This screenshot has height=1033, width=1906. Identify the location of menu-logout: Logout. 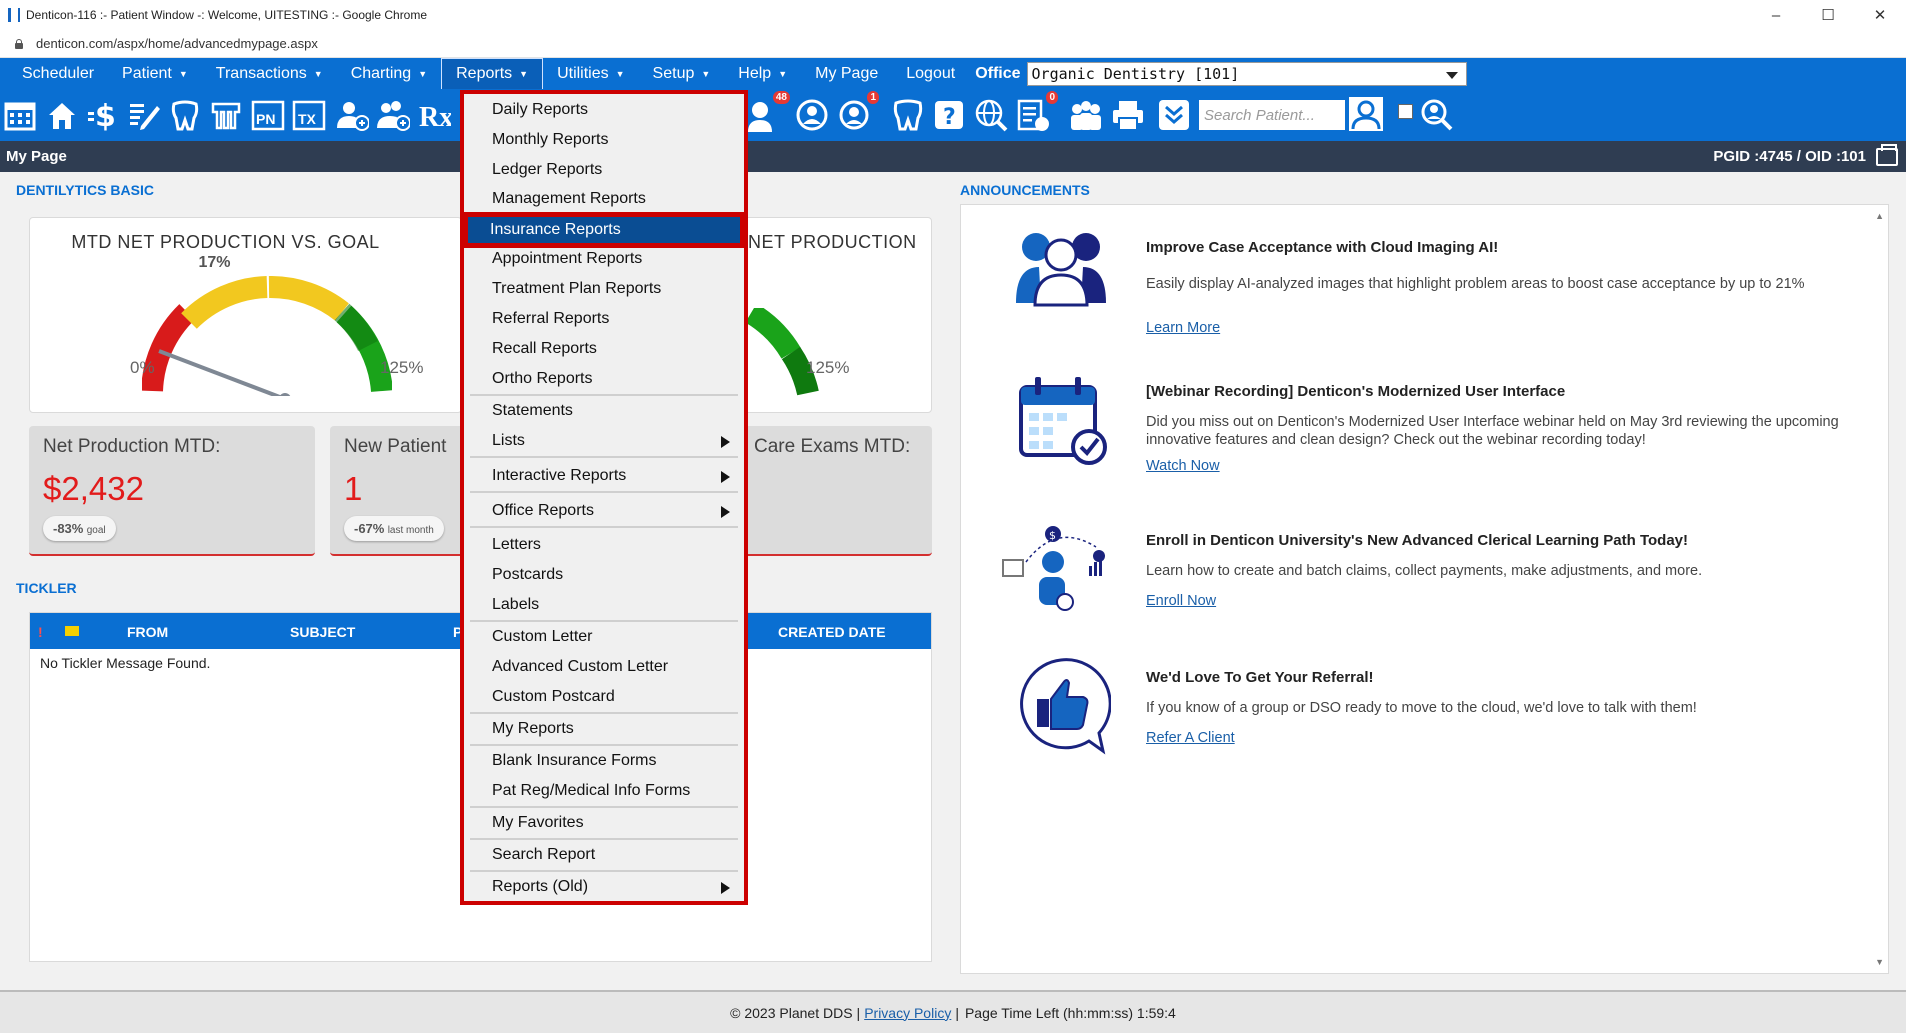
(930, 73).